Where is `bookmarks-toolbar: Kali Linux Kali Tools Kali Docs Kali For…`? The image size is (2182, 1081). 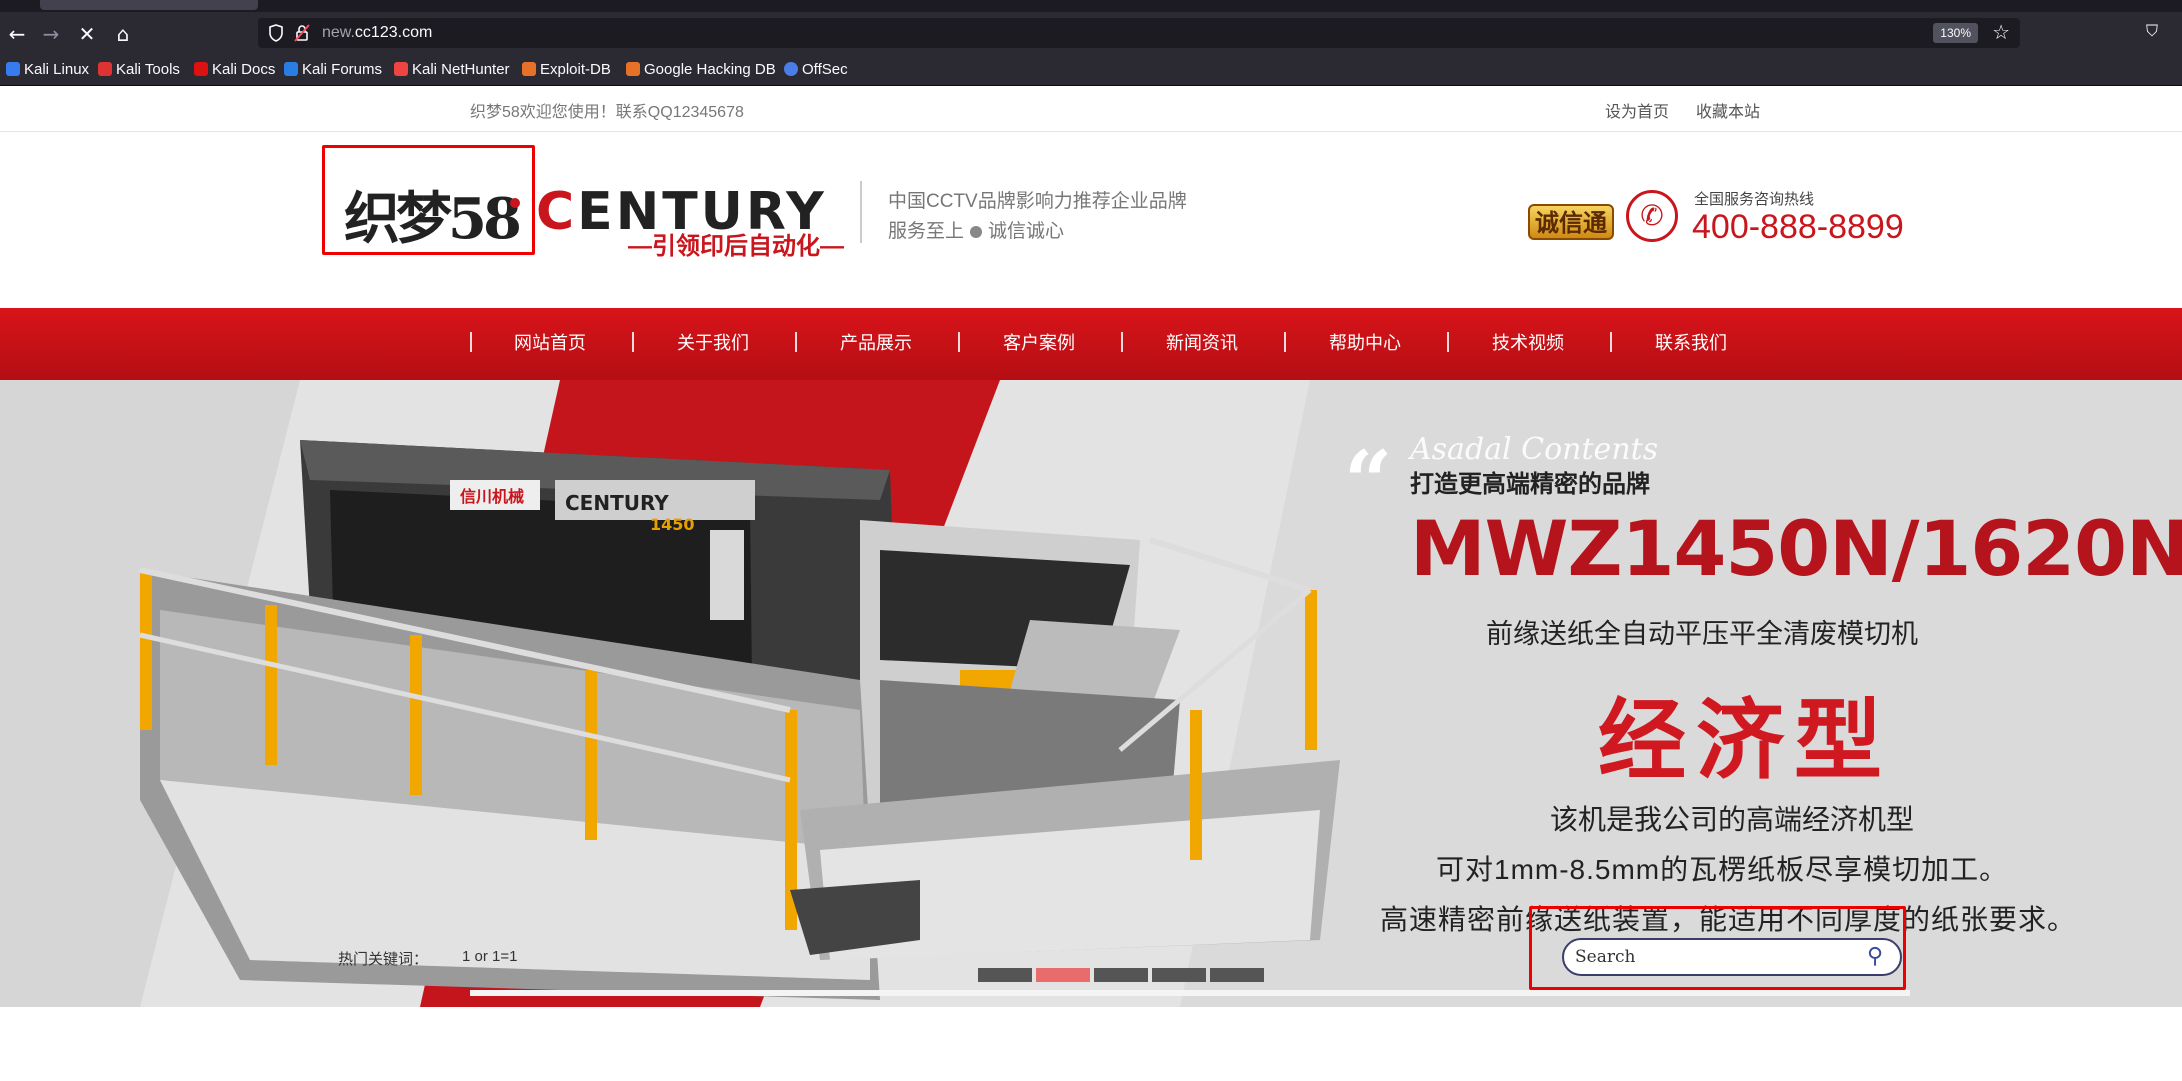 bookmarks-toolbar: Kali Linux Kali Tools Kali Docs Kali For… is located at coordinates (1091, 70).